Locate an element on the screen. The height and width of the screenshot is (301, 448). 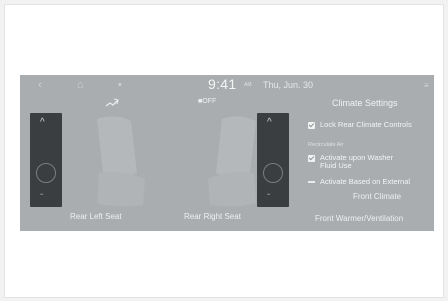
front-warmer-ventilation-button: Front Warmer/Ventilation is located at coordinates (359, 218).